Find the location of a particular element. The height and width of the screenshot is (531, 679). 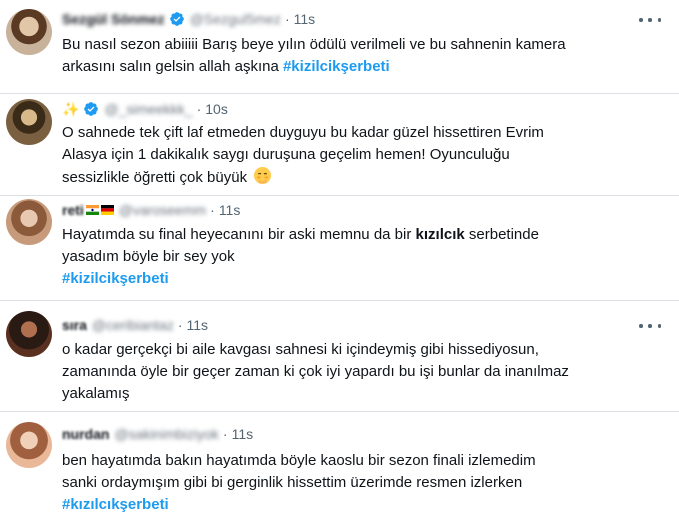

flag-germany-icon is located at coordinates (107, 210).